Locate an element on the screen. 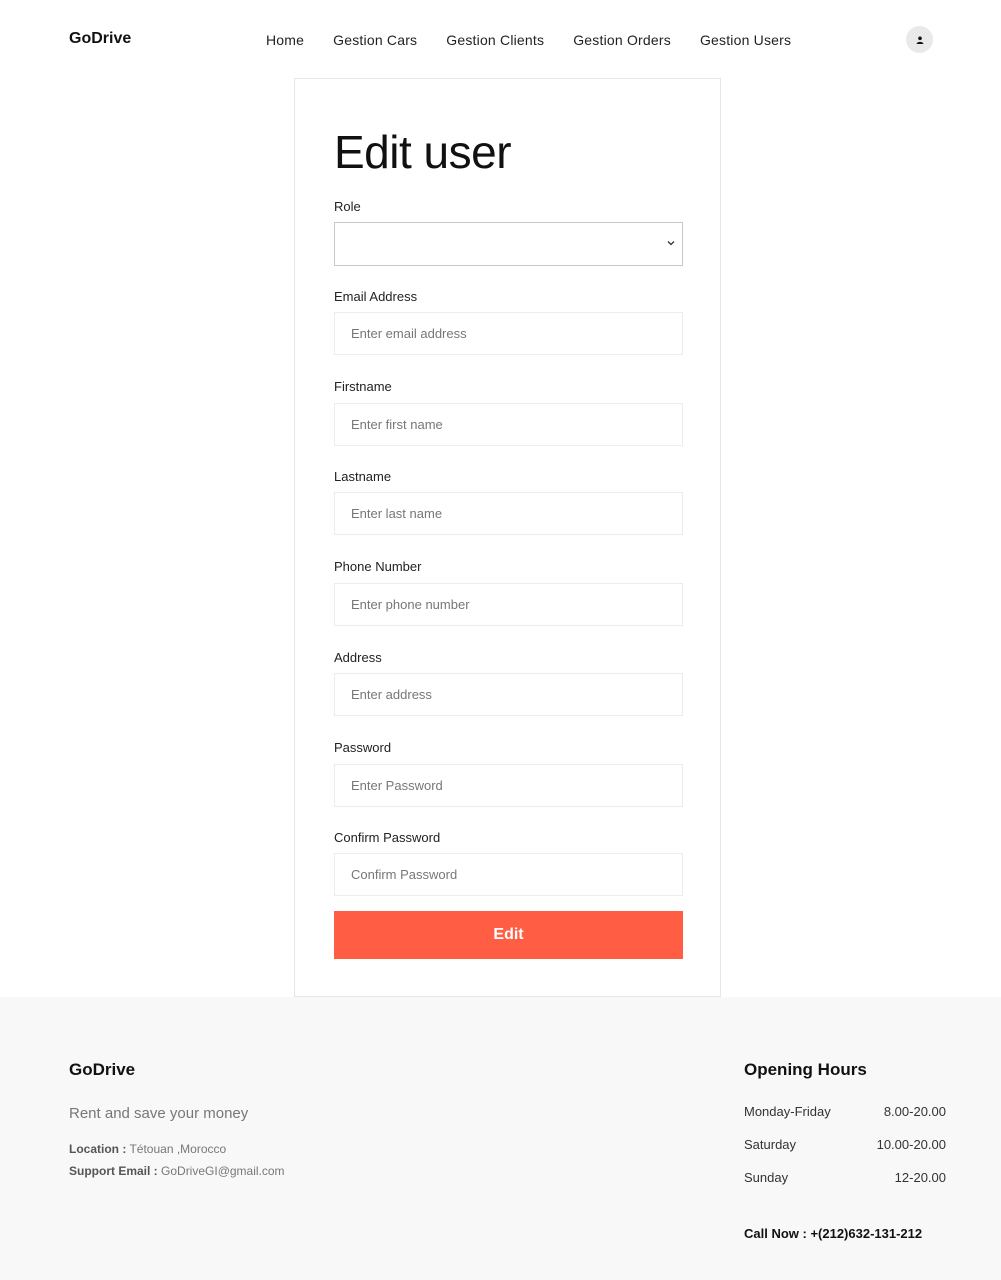  lastname-field is located at coordinates (508, 513).